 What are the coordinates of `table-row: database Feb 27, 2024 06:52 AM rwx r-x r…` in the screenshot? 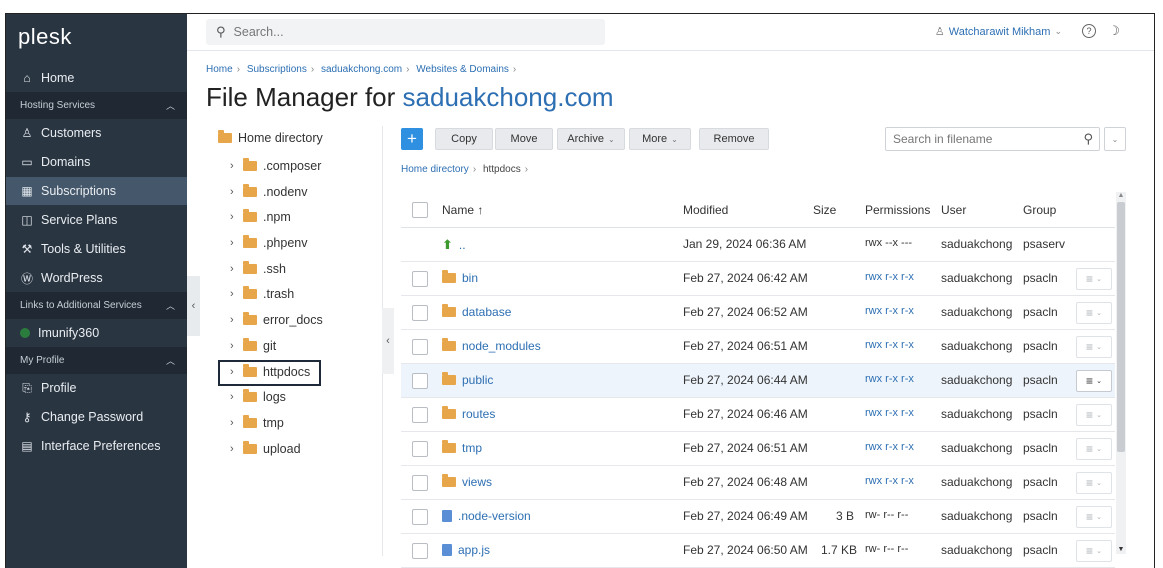 It's located at (758, 313).